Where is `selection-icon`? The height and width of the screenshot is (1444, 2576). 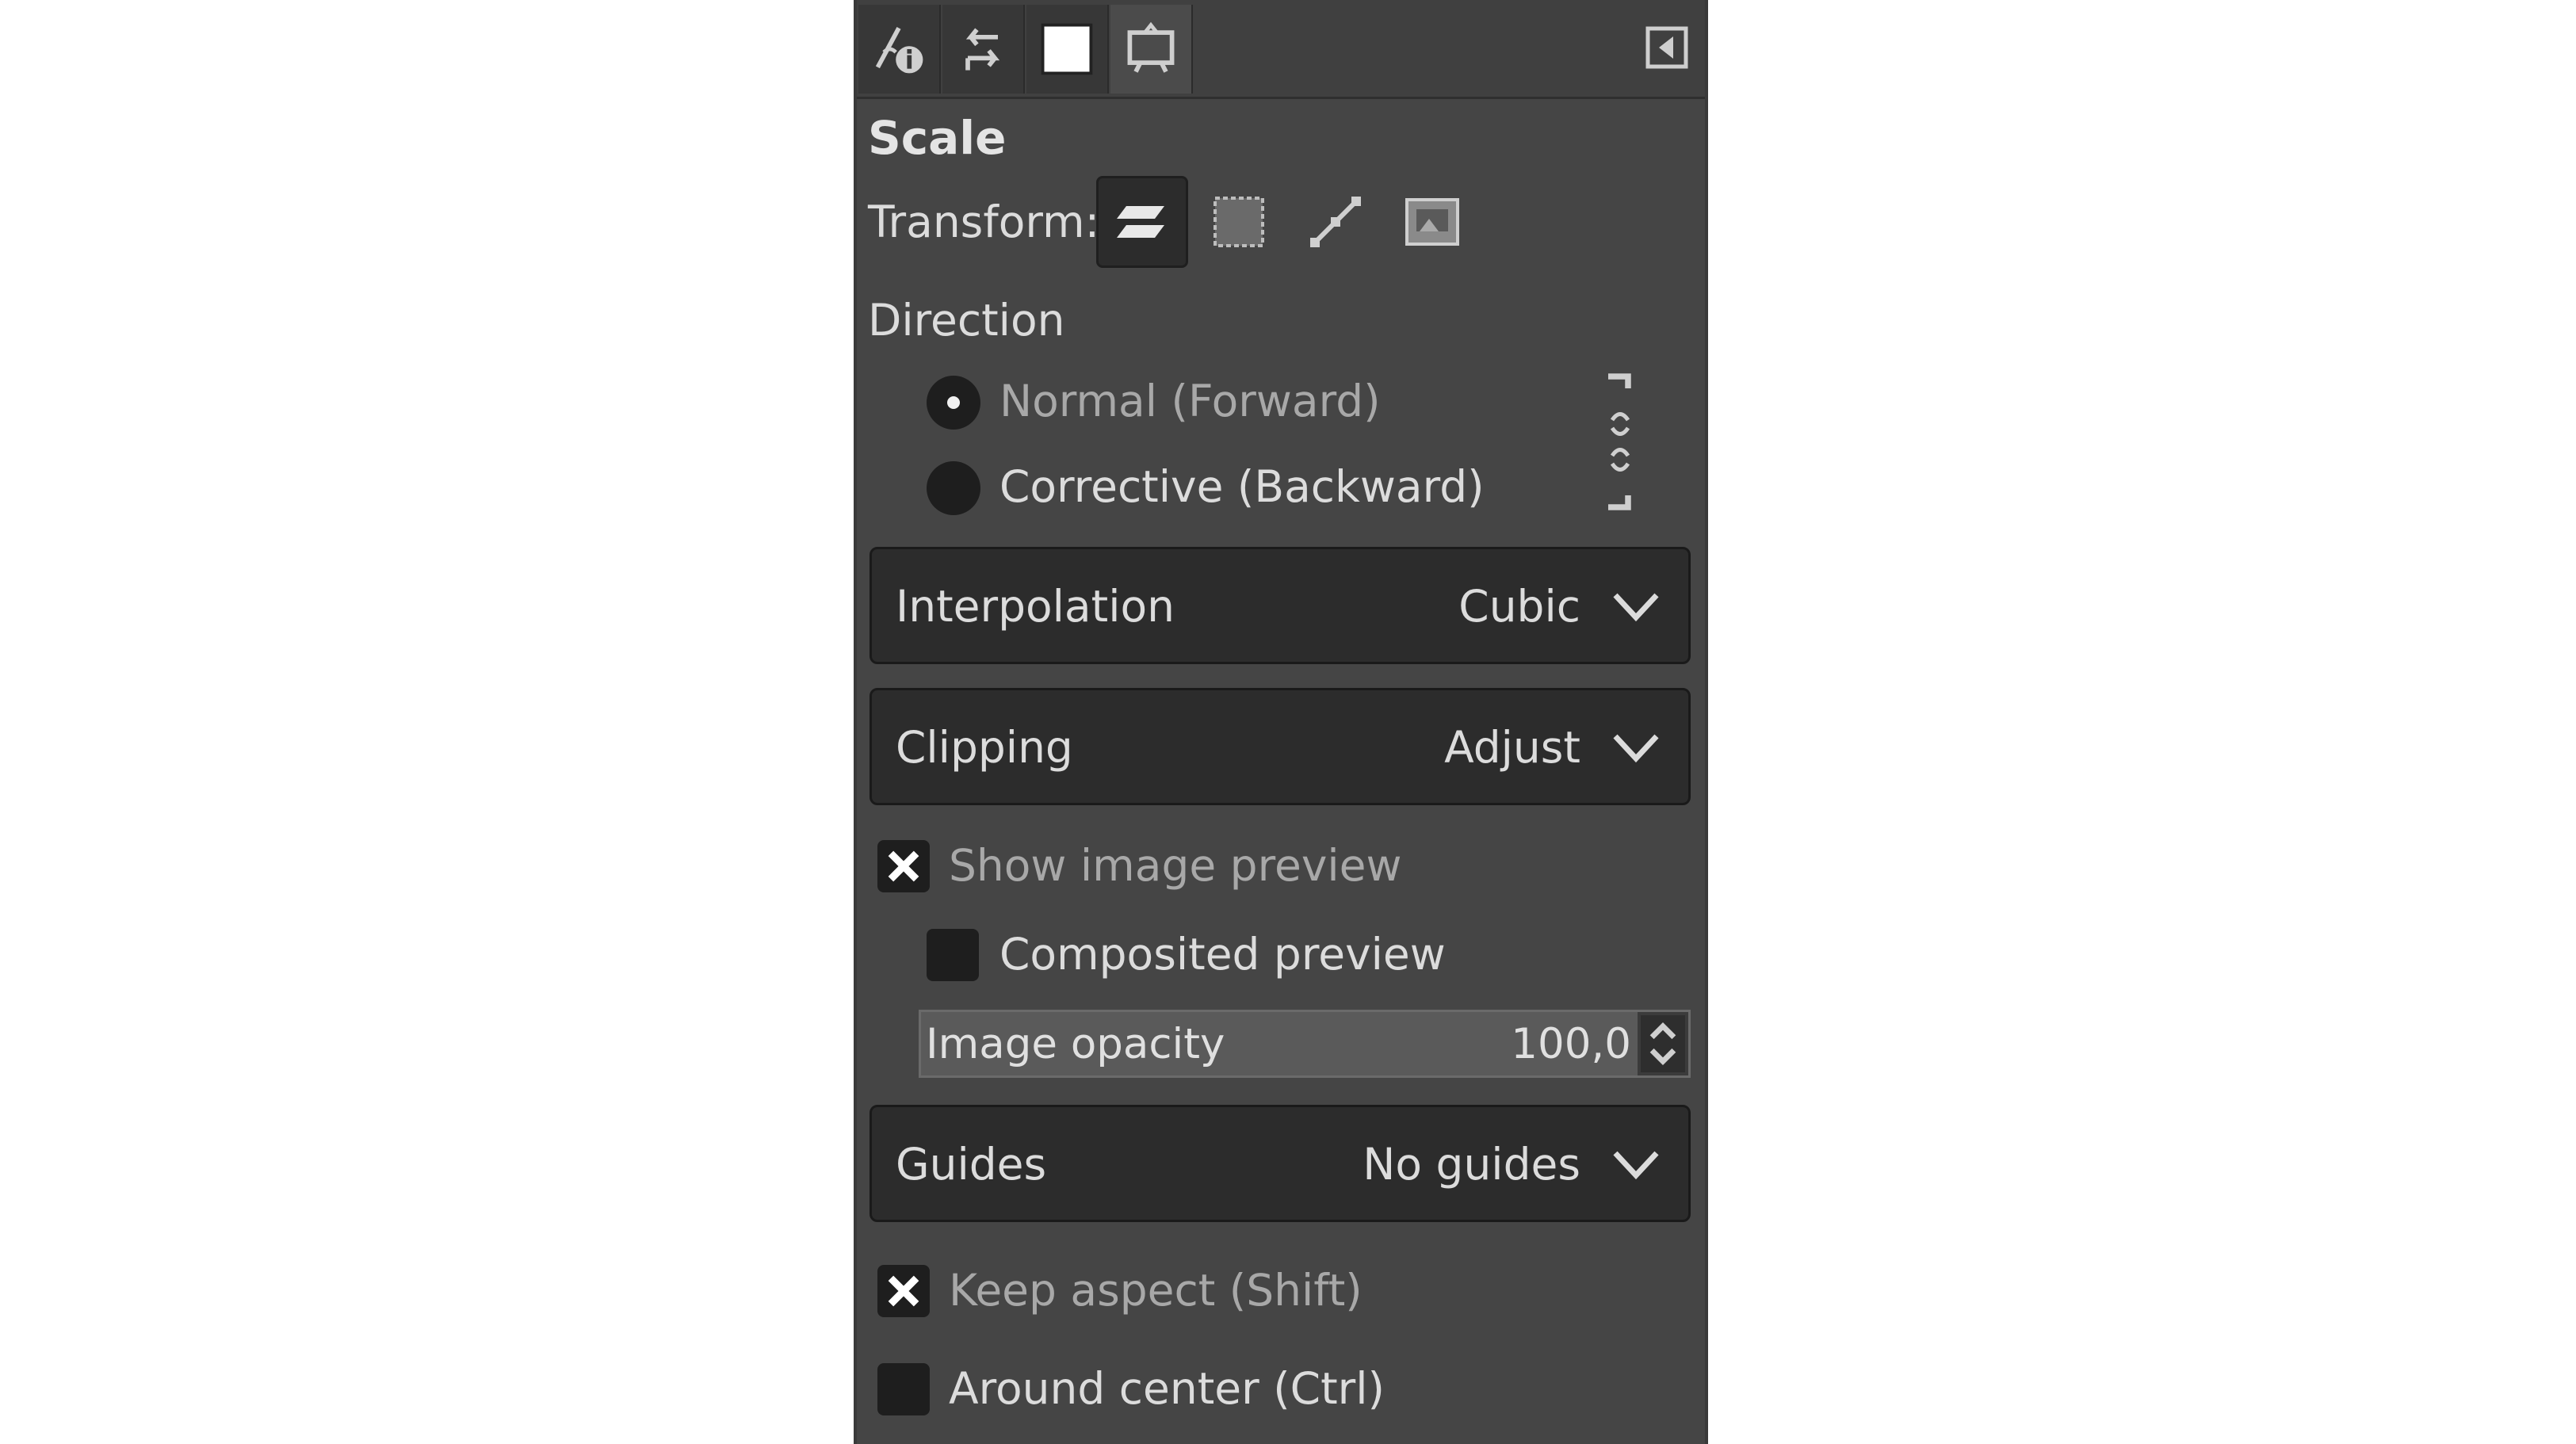
selection-icon is located at coordinates (1238, 222).